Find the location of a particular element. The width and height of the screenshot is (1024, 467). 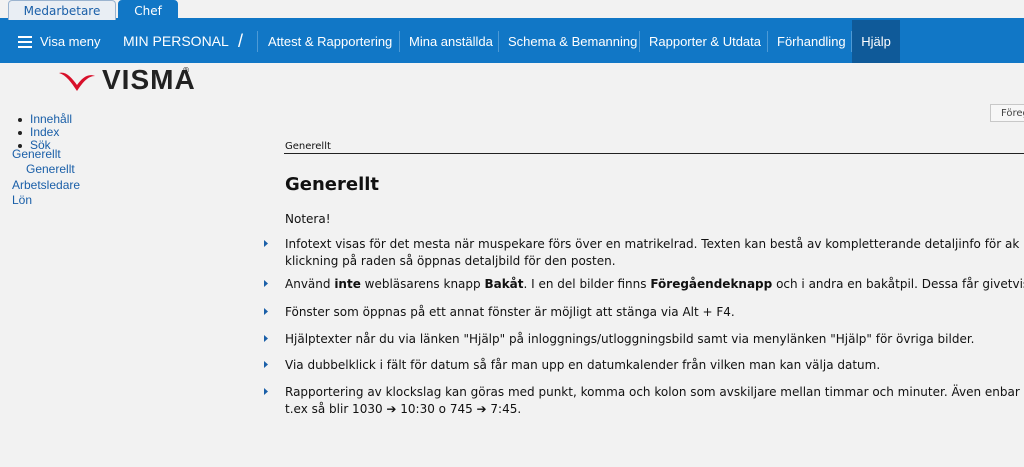

hamburger-menu-icon is located at coordinates (25, 42).